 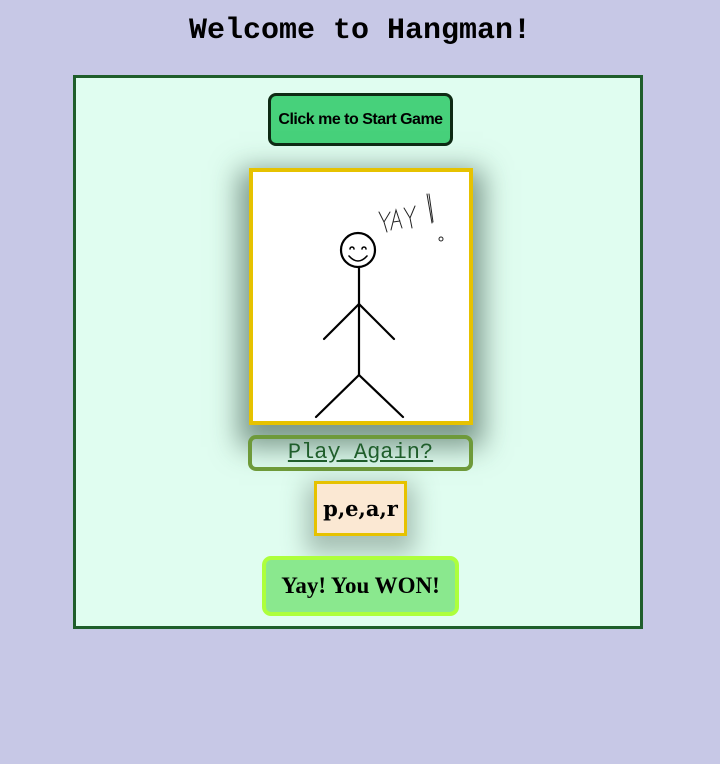 What do you see at coordinates (376, 321) in the screenshot?
I see `right-arm` at bounding box center [376, 321].